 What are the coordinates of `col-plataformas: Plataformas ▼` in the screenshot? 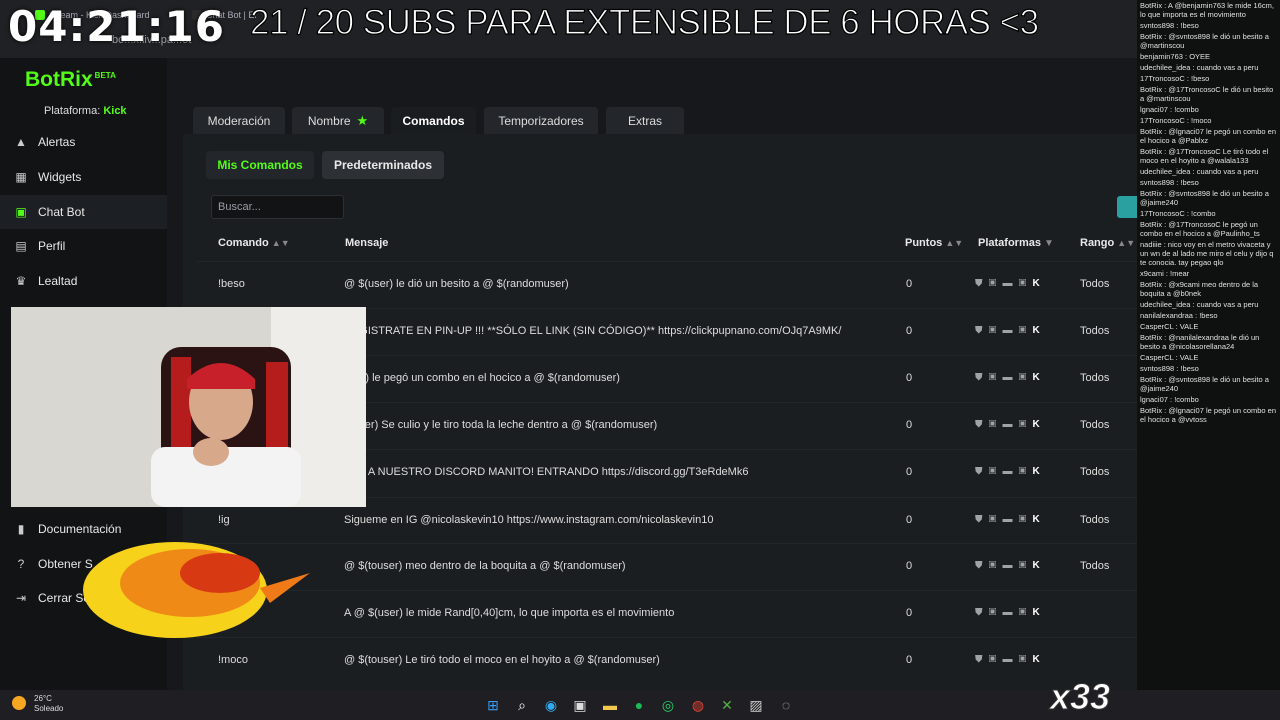 It's located at (1016, 243).